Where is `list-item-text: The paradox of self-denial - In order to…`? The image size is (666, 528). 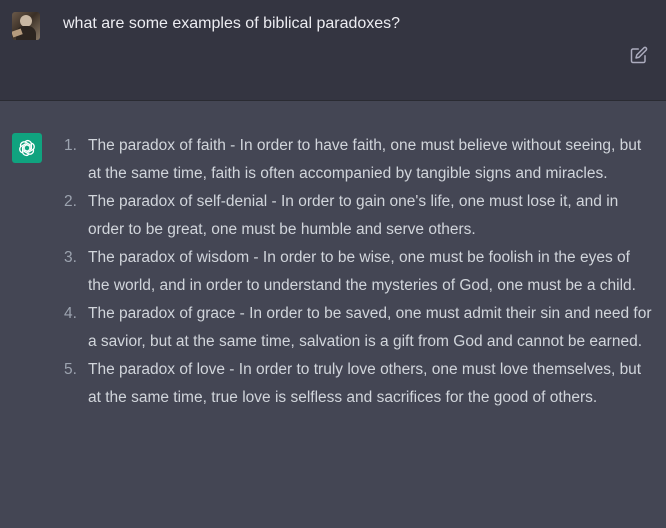 list-item-text: The paradox of self-denial - In order to… is located at coordinates (353, 215).